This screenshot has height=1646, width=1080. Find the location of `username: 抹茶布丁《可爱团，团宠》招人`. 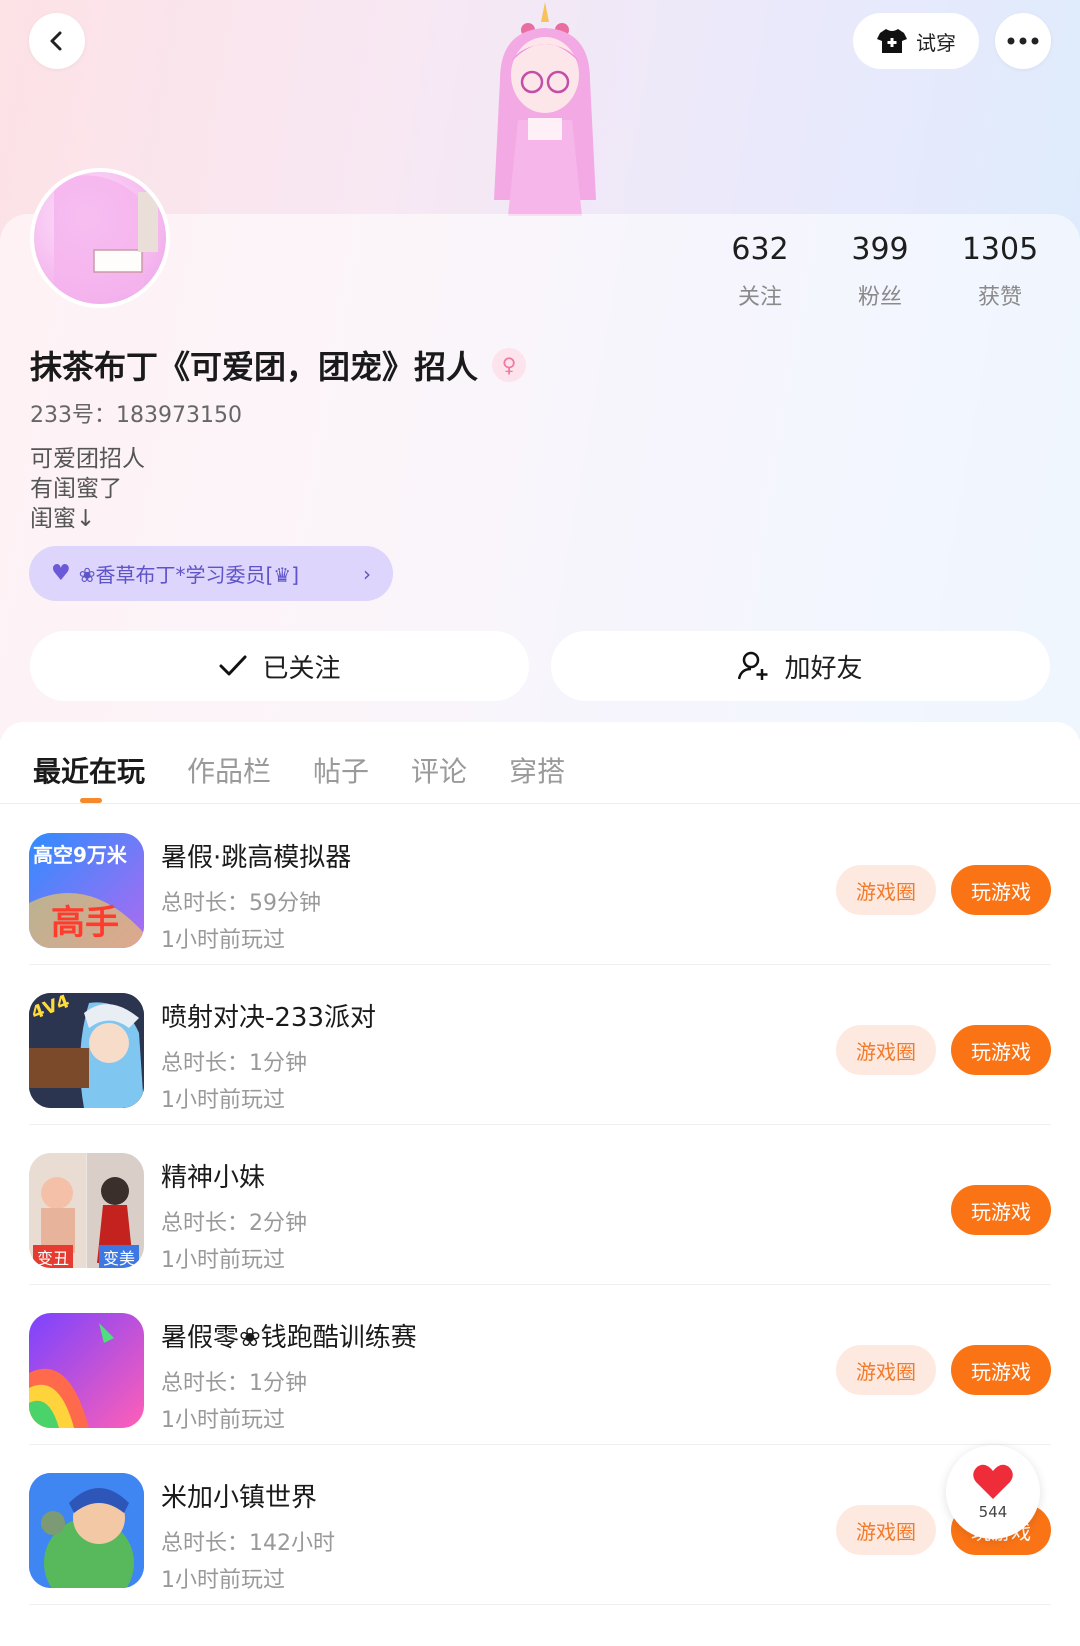

username: 抹茶布丁《可爱团，团宠》招人 is located at coordinates (254, 367).